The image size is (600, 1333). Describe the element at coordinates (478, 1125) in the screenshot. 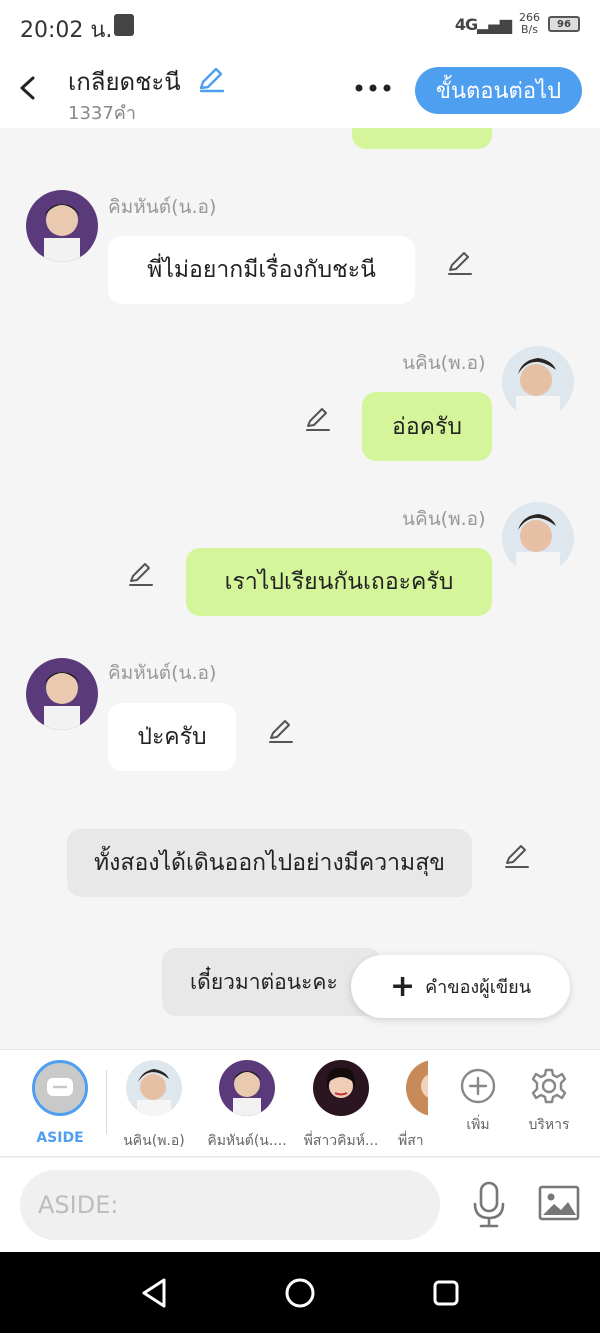

I see `add-label: เพิ่ม` at that location.